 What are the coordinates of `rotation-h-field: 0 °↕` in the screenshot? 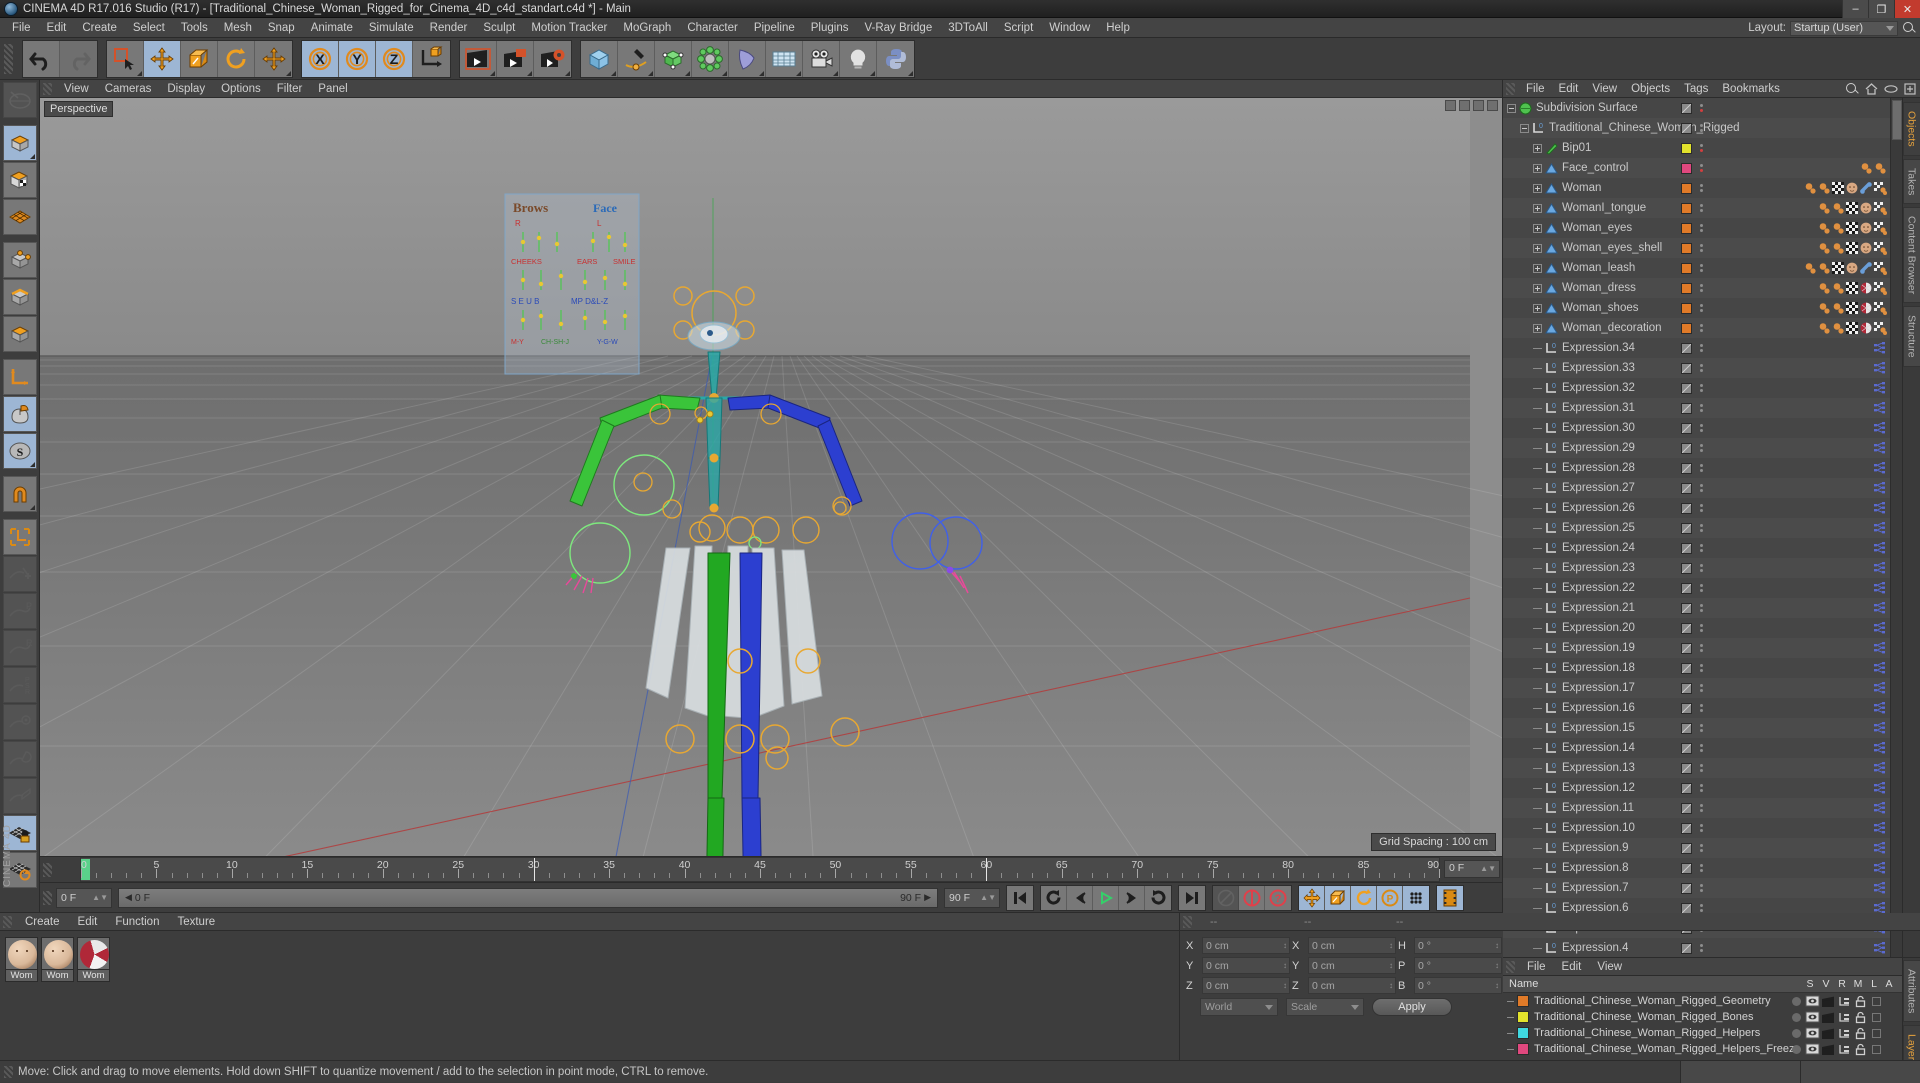 It's located at (1458, 945).